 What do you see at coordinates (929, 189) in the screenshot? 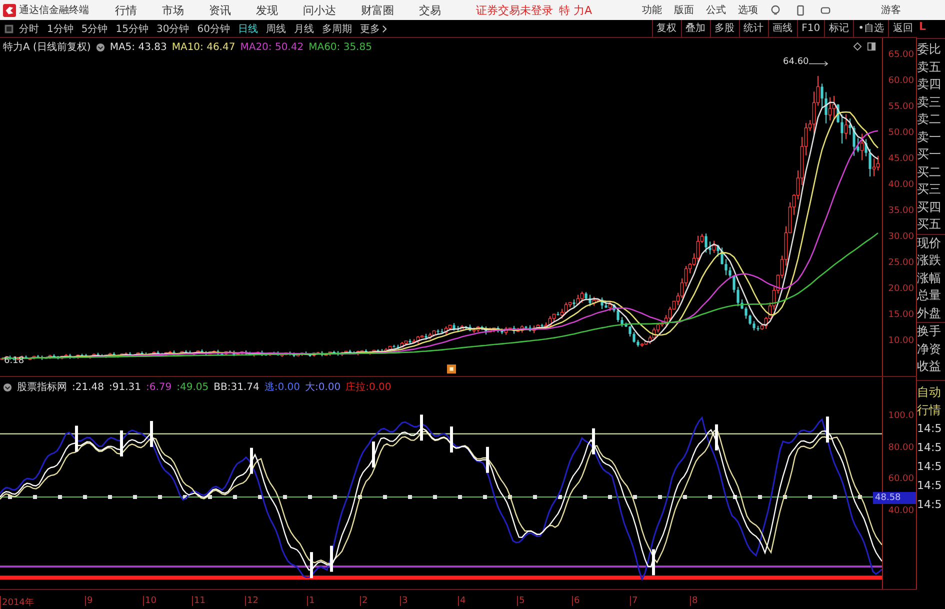
I see `quote-field-label: 买三` at bounding box center [929, 189].